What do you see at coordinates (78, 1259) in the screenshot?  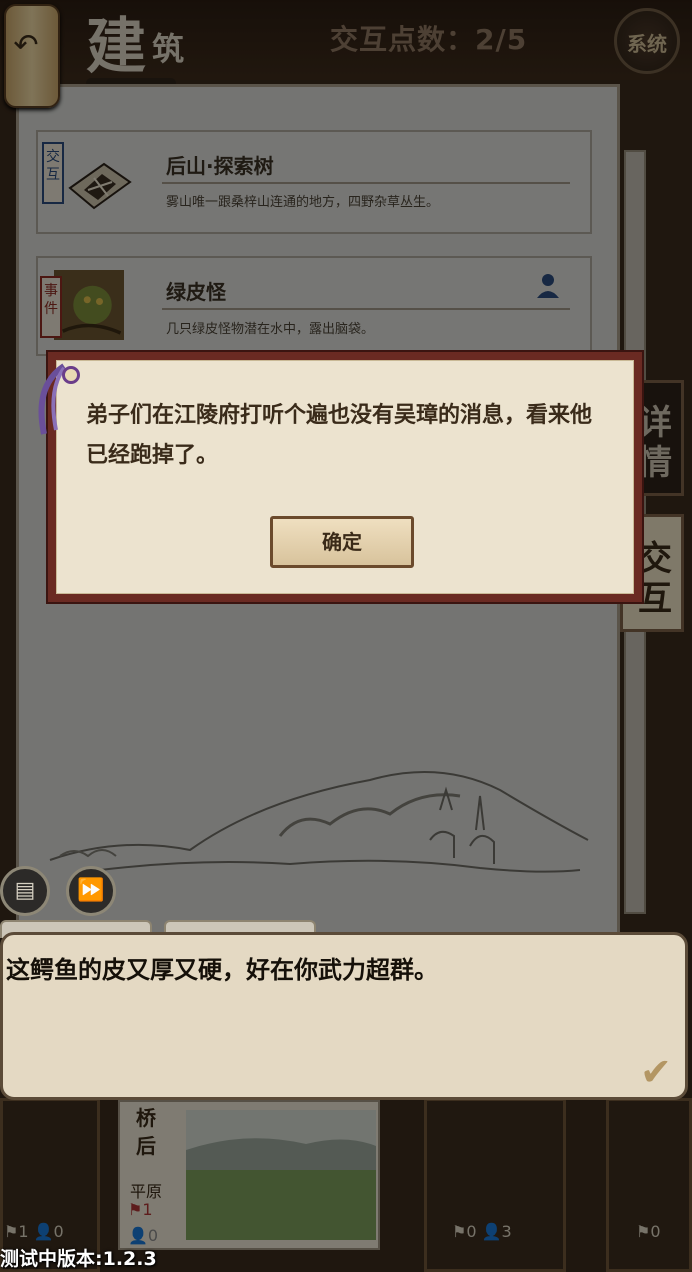 I see `version-label: 测试中版本:1.2.3` at bounding box center [78, 1259].